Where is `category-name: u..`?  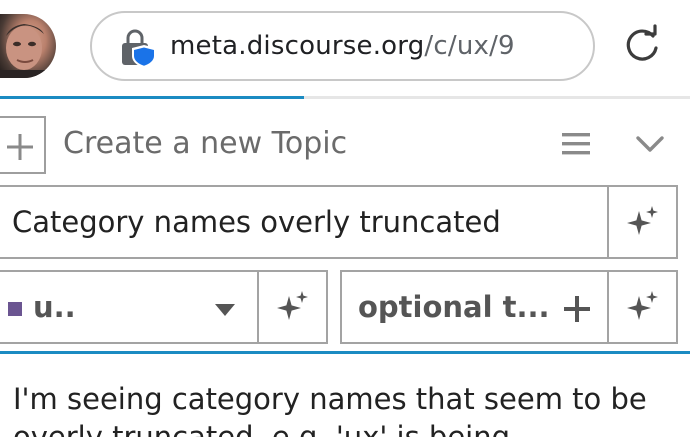 category-name: u.. is located at coordinates (54, 307).